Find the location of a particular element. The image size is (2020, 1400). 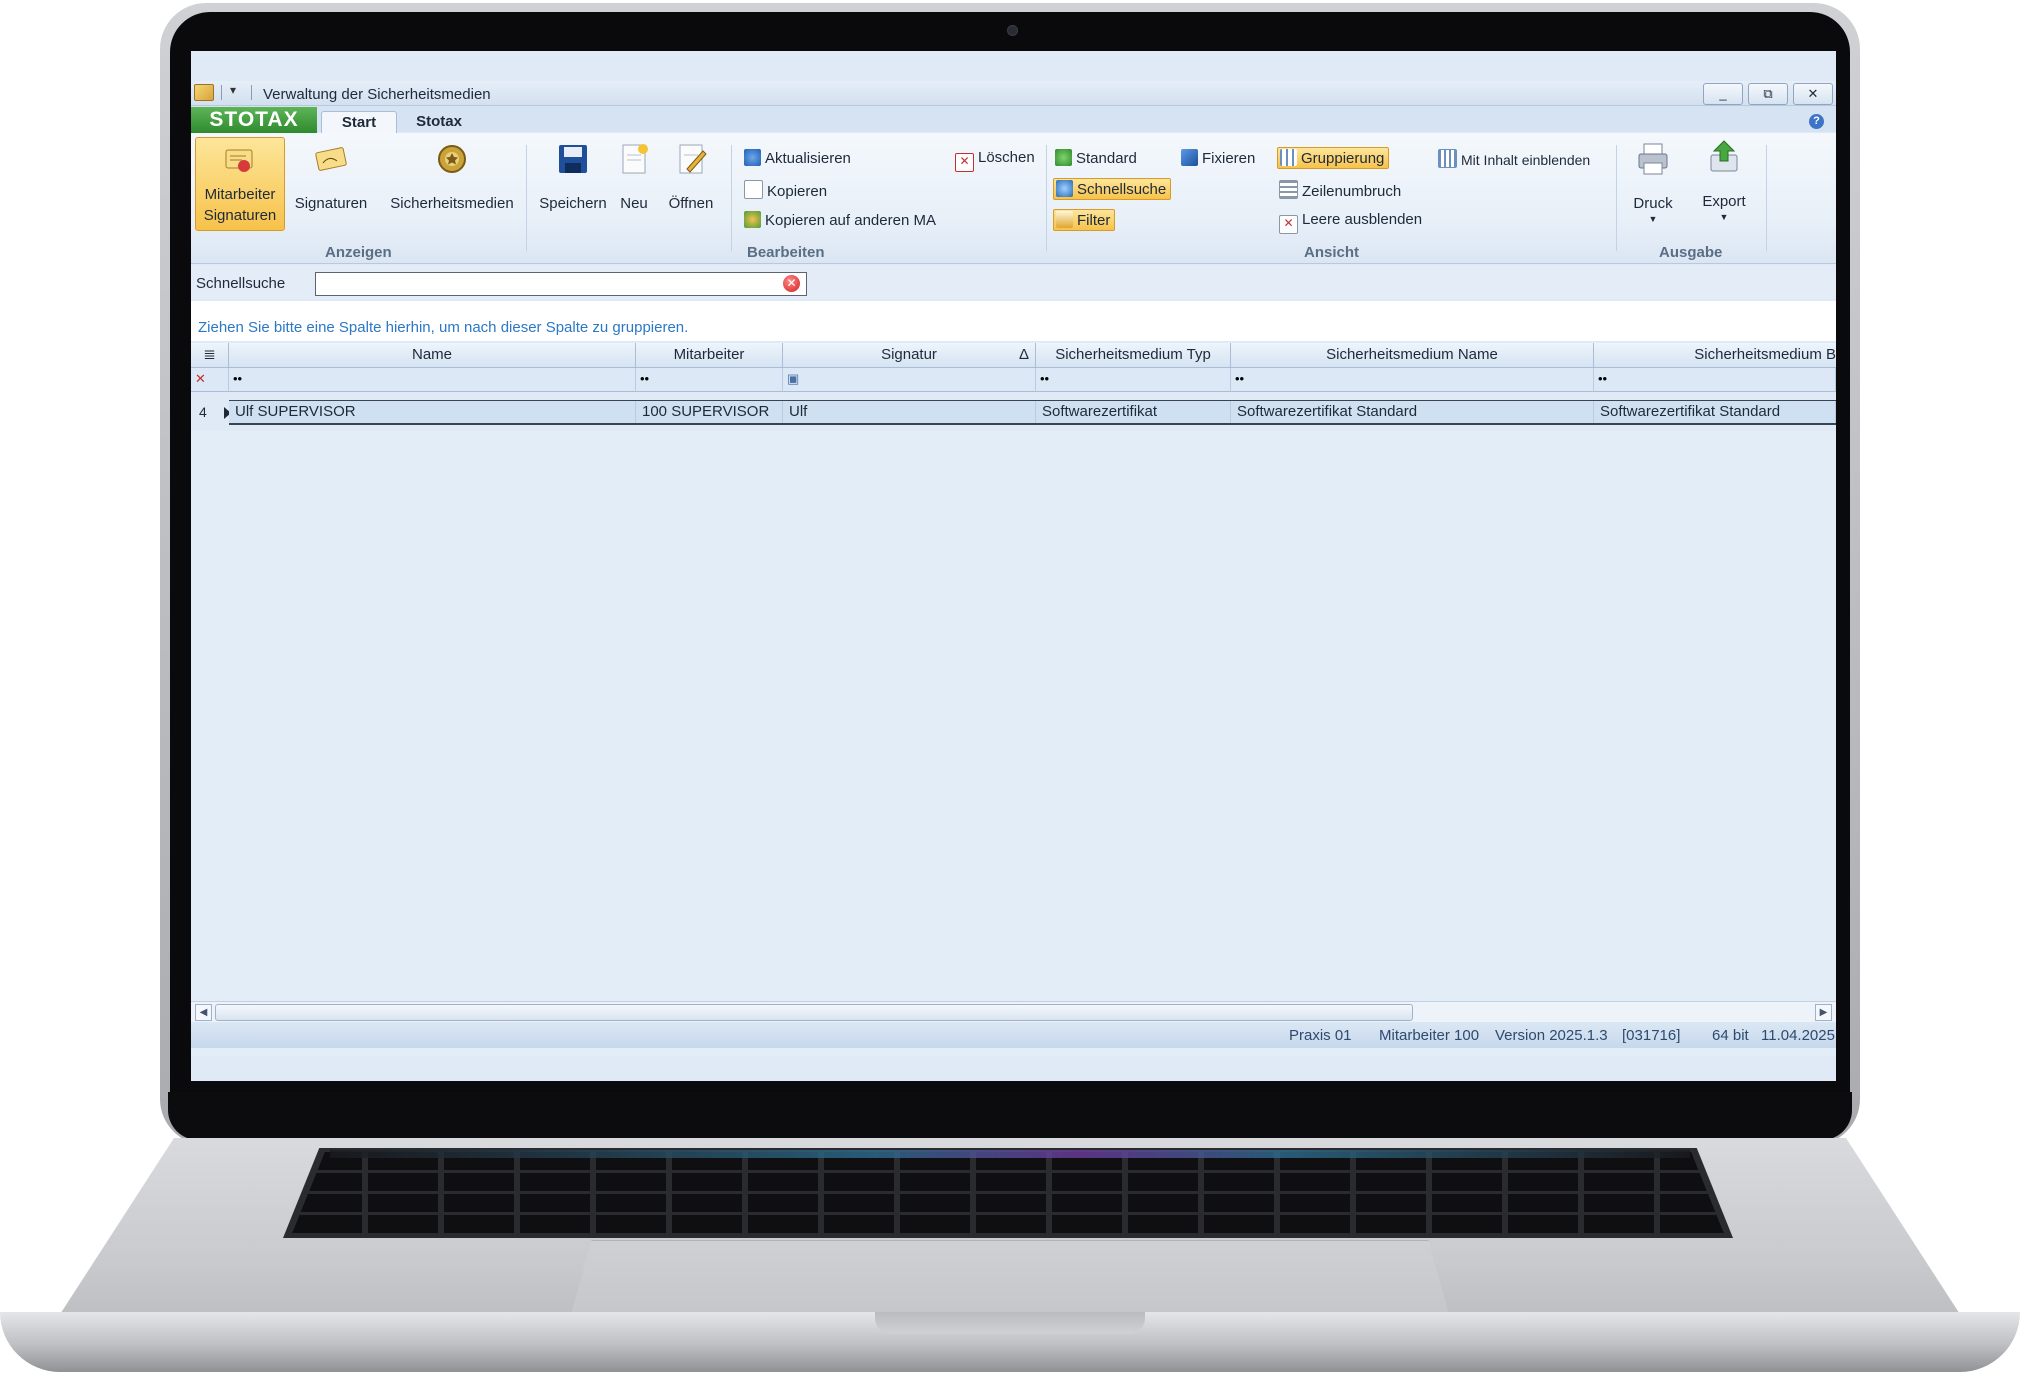

oeffnen-button: Öffnen is located at coordinates (691, 176).